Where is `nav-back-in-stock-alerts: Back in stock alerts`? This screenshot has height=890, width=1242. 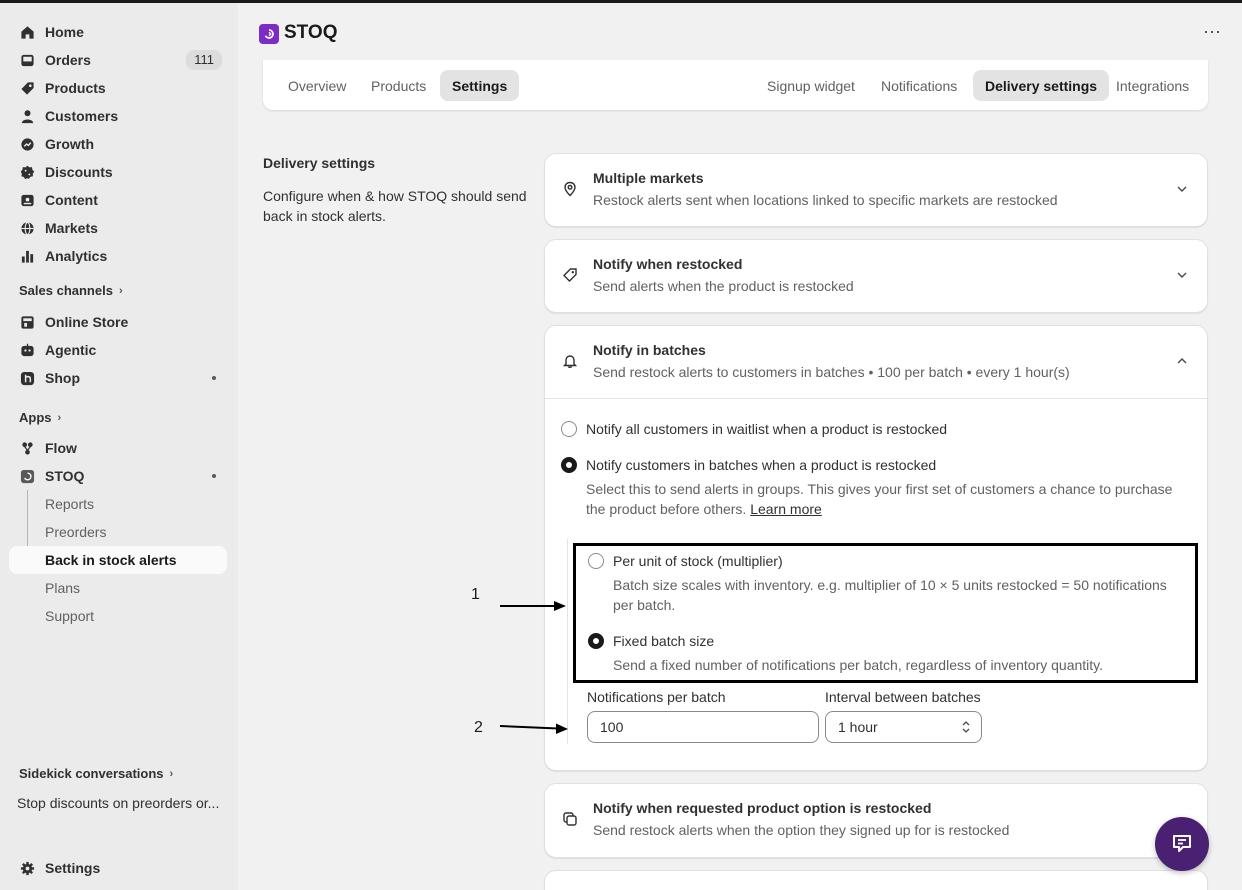 nav-back-in-stock-alerts: Back in stock alerts is located at coordinates (118, 560).